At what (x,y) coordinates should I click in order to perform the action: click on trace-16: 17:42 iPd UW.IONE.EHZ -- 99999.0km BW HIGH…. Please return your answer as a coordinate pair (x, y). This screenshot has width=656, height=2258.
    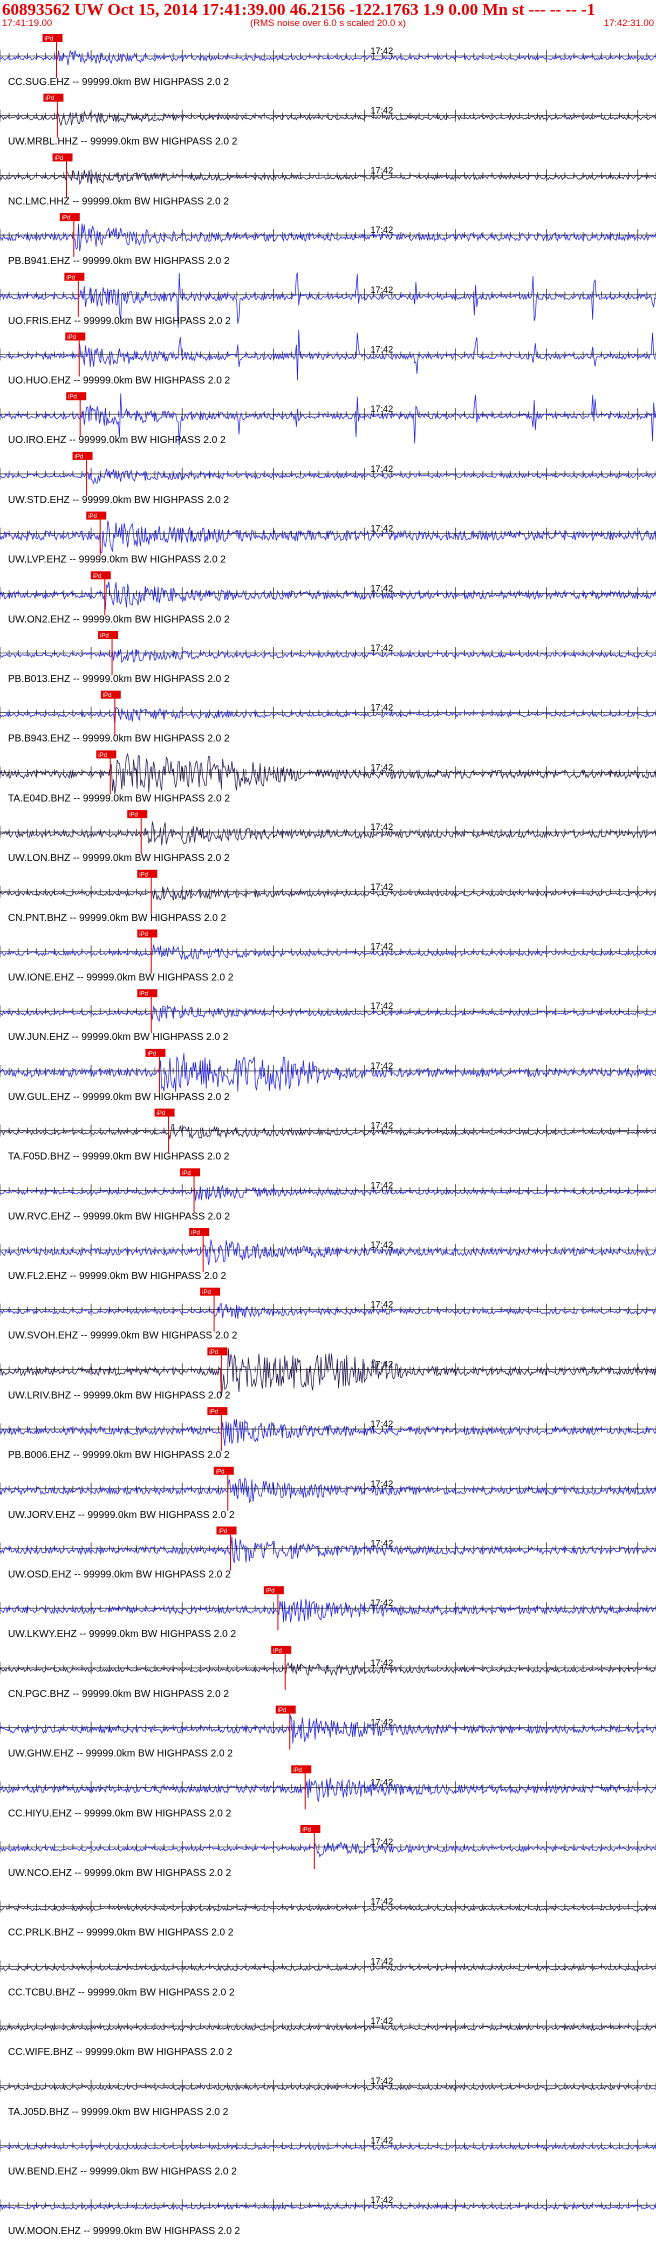
    Looking at the image, I should click on (328, 956).